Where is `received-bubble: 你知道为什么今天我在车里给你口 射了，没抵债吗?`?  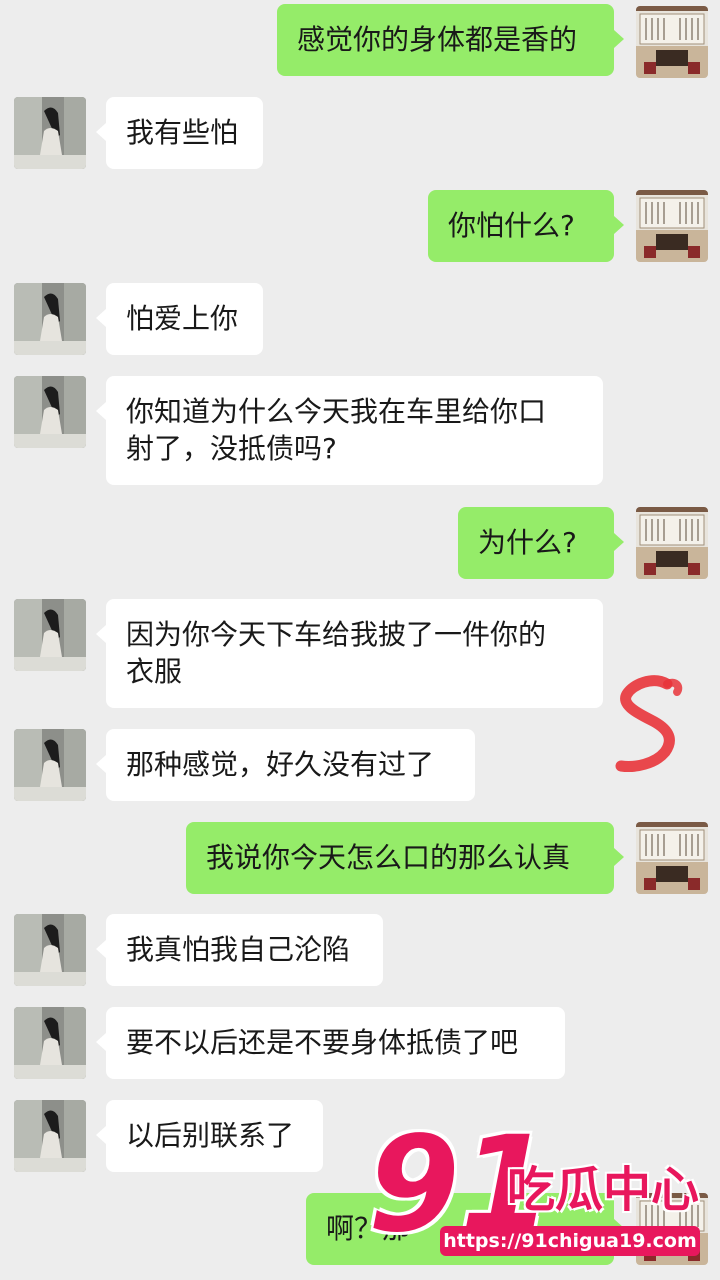 received-bubble: 你知道为什么今天我在车里给你口 射了，没抵债吗? is located at coordinates (349, 430).